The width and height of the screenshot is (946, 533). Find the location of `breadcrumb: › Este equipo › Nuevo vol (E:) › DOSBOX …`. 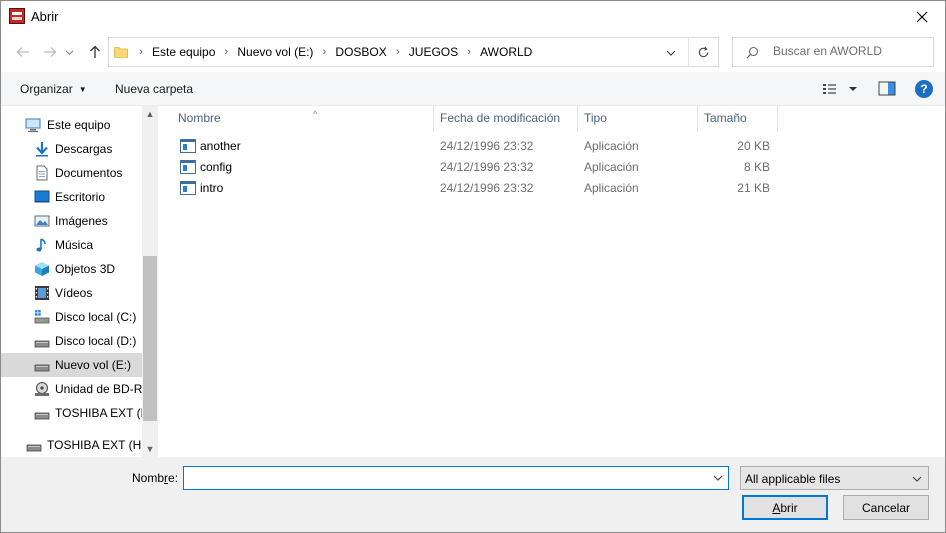

breadcrumb: › Este equipo › Nuevo vol (E:) › DOSBOX … is located at coordinates (334, 52).